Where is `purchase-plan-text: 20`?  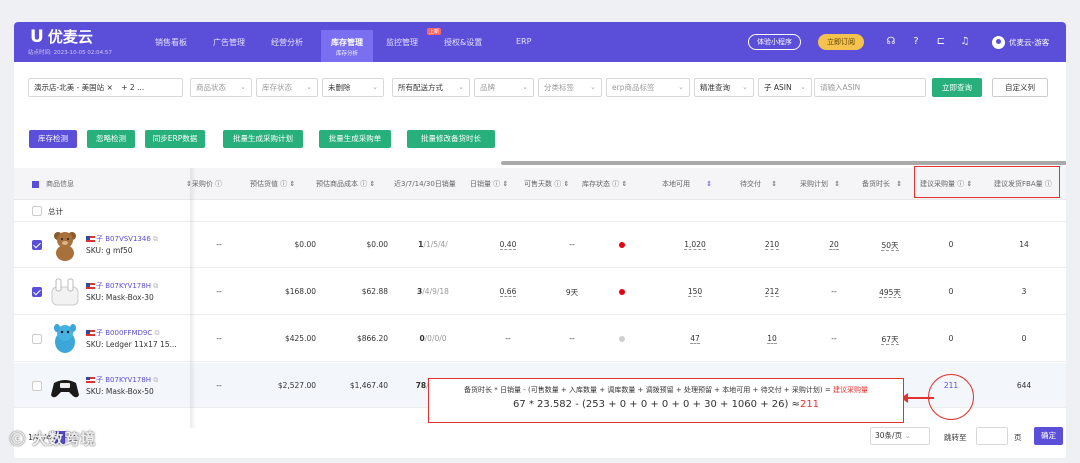
purchase-plan-text: 20 is located at coordinates (834, 245).